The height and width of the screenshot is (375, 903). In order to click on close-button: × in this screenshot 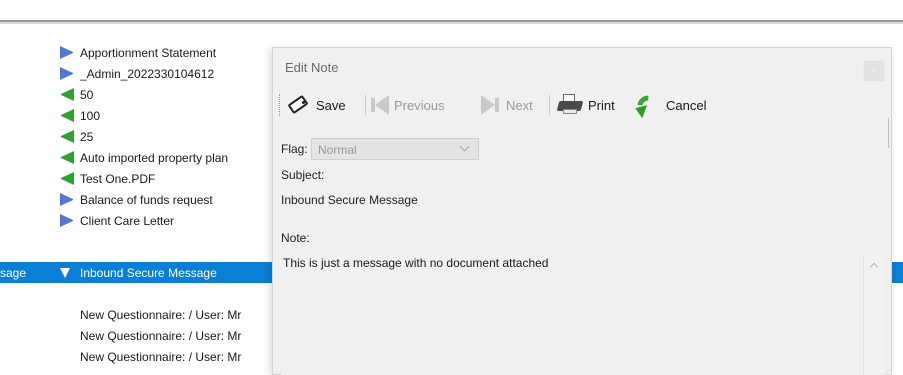, I will do `click(874, 71)`.